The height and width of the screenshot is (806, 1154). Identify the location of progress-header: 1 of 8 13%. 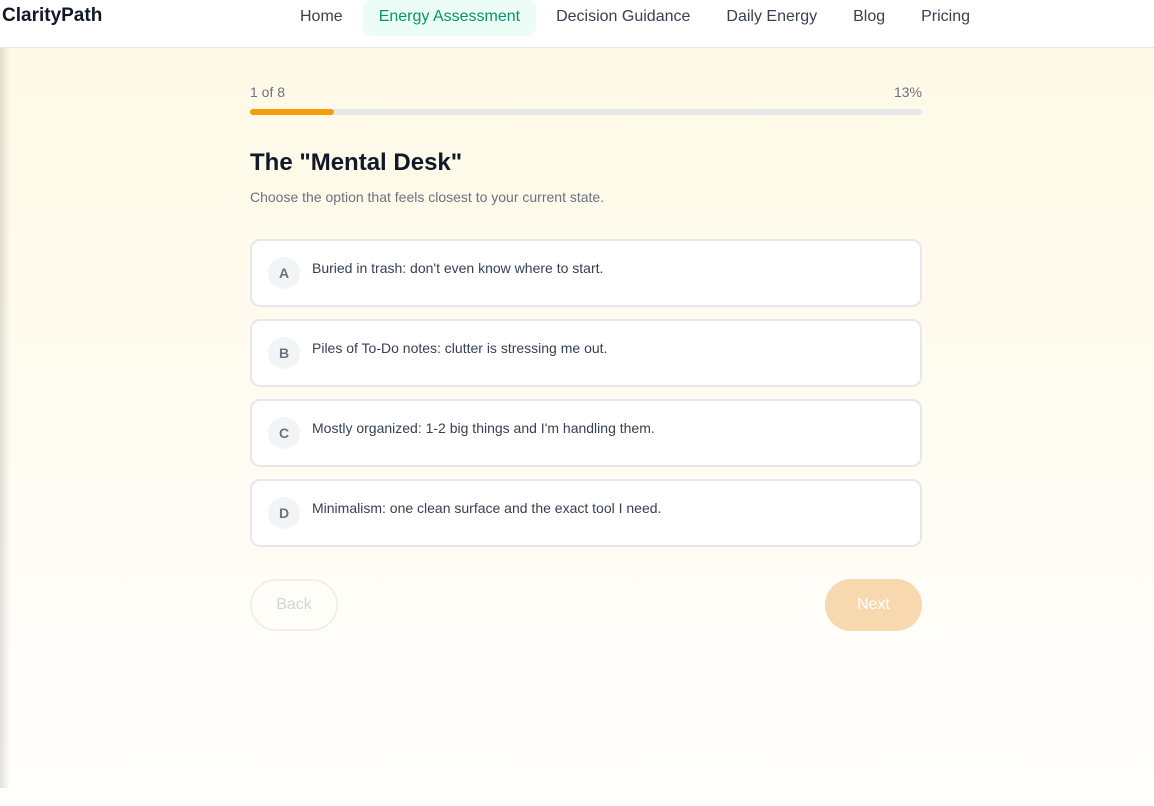
(586, 92).